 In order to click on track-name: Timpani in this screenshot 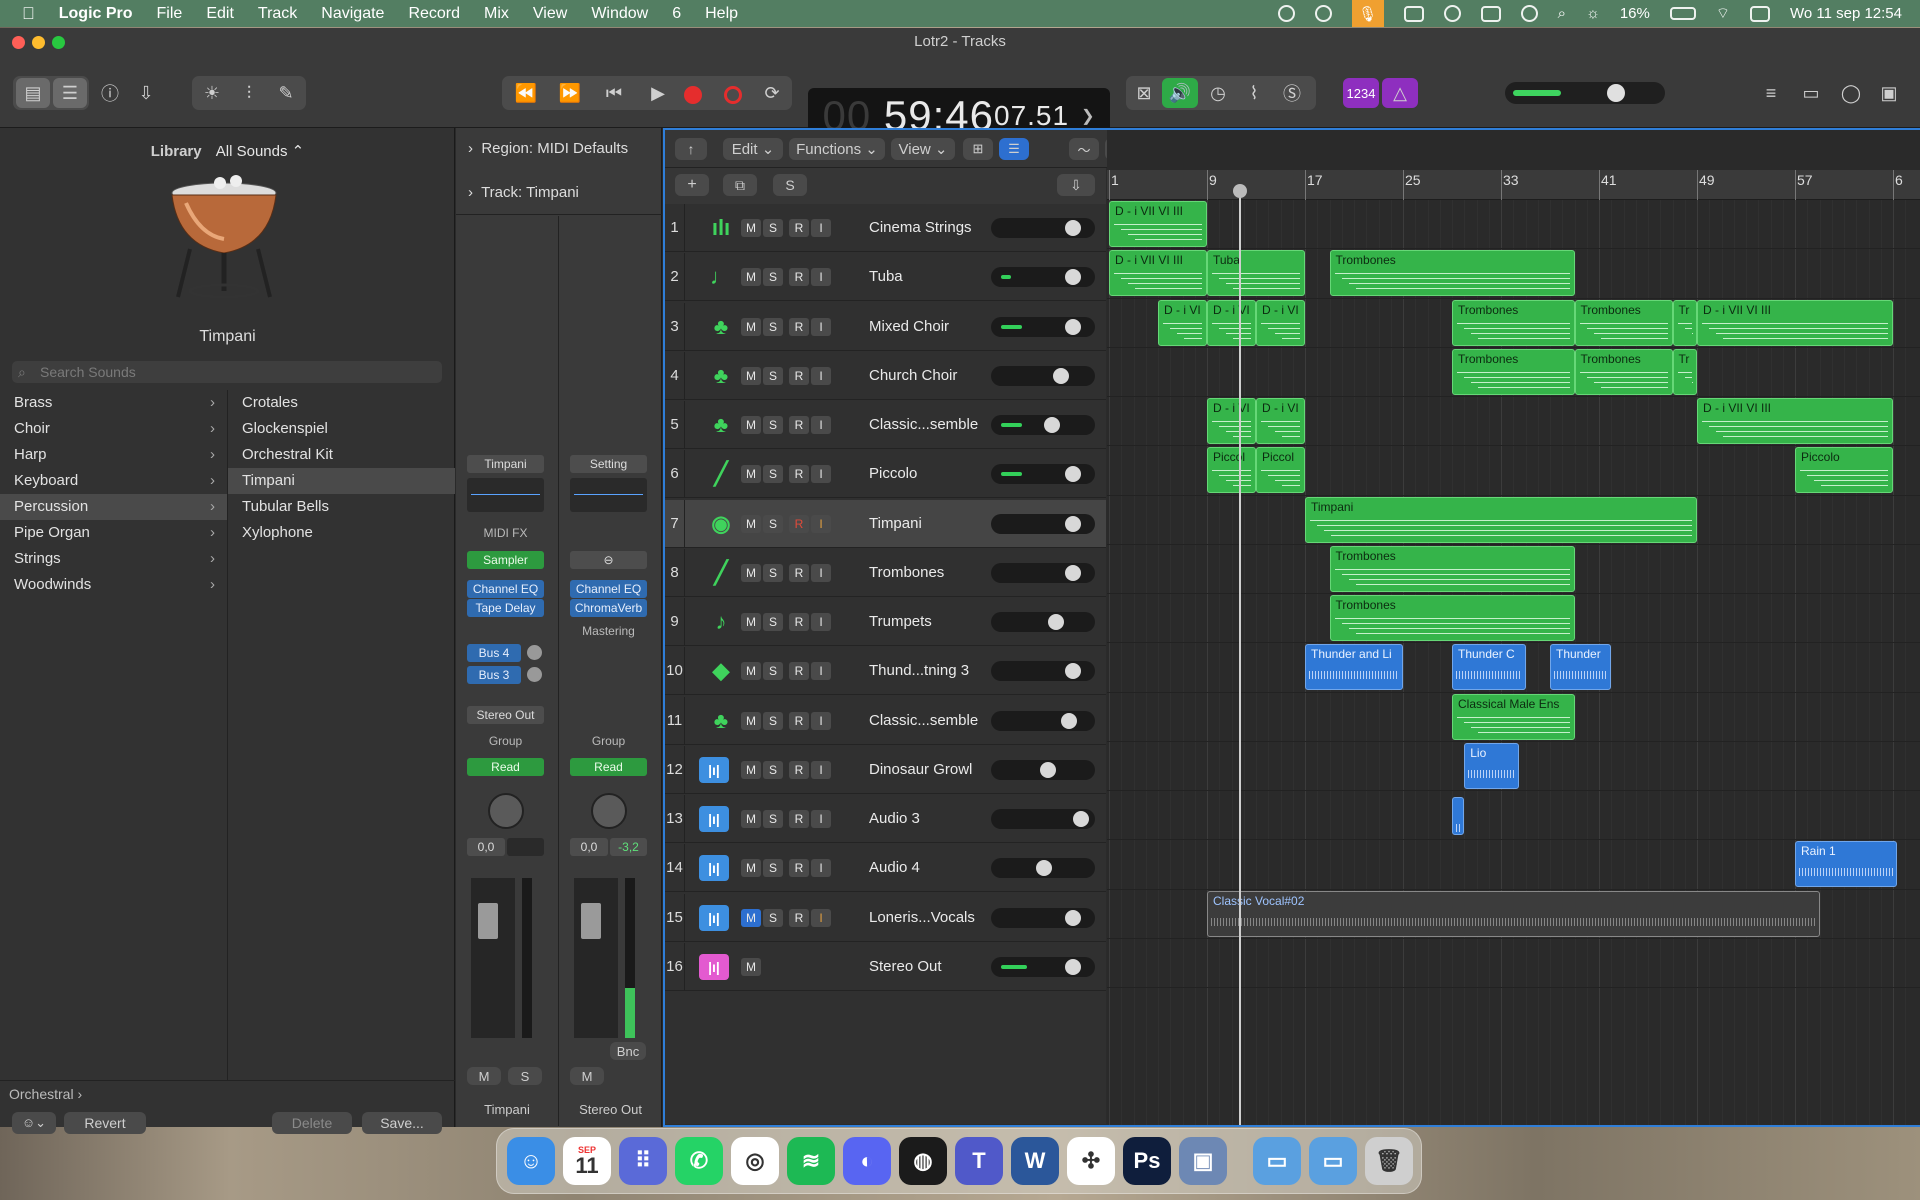, I will do `click(895, 524)`.